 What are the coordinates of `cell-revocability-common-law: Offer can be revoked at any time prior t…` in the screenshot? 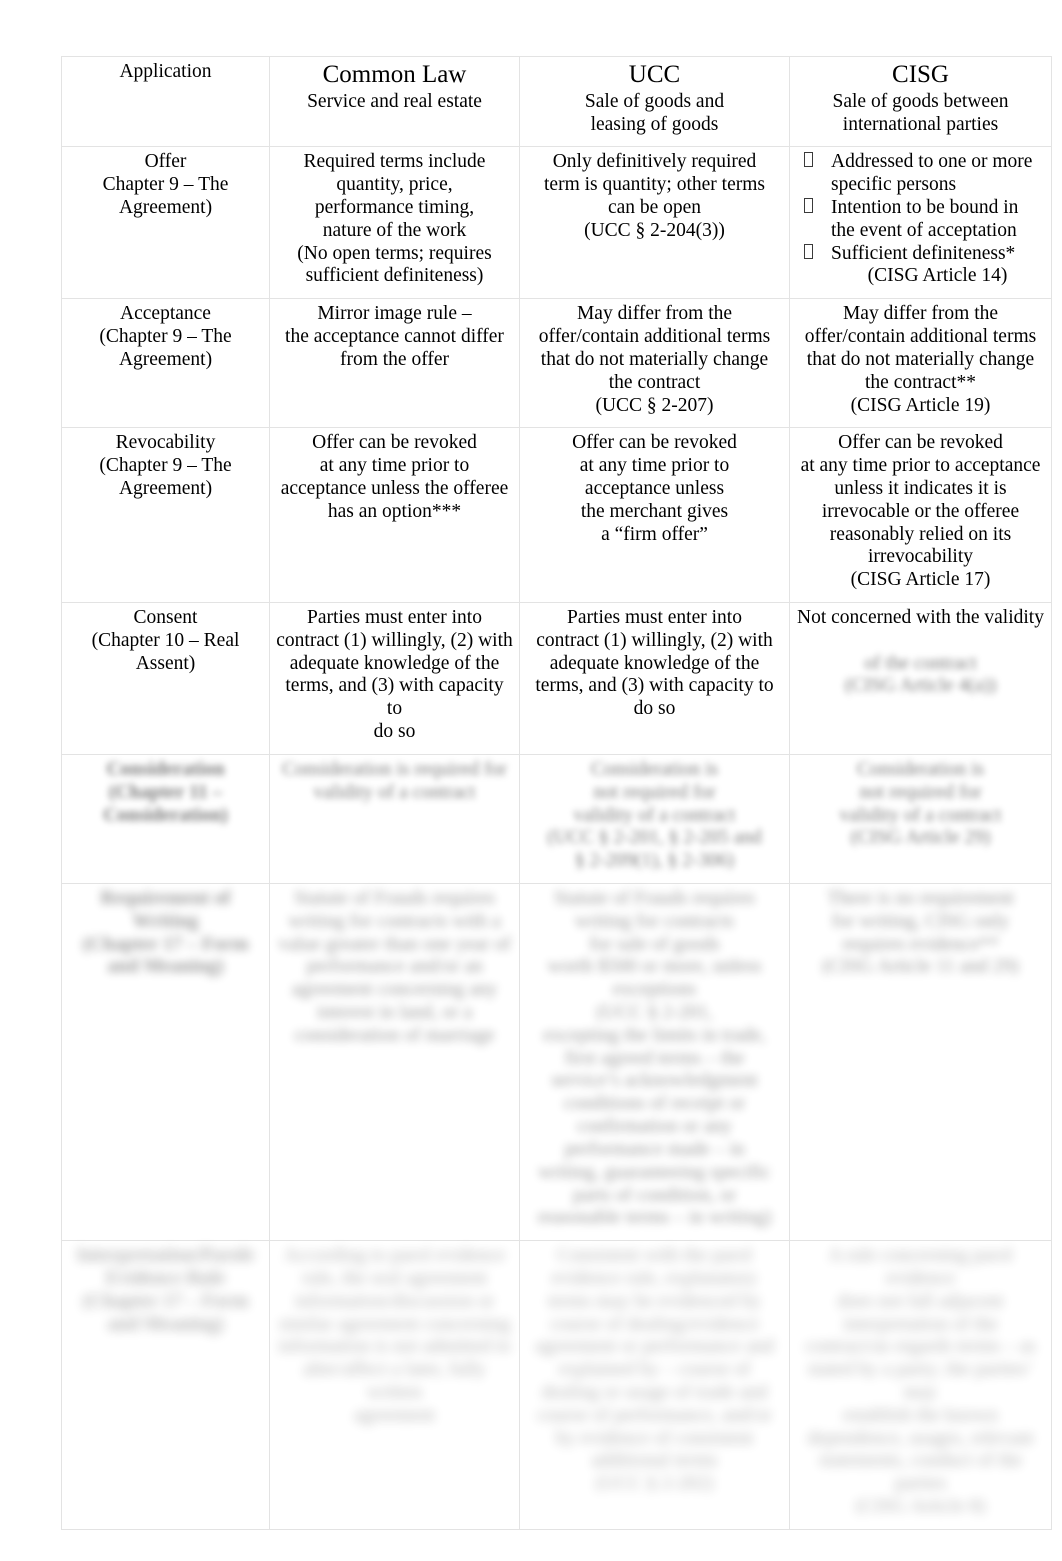 It's located at (394, 515).